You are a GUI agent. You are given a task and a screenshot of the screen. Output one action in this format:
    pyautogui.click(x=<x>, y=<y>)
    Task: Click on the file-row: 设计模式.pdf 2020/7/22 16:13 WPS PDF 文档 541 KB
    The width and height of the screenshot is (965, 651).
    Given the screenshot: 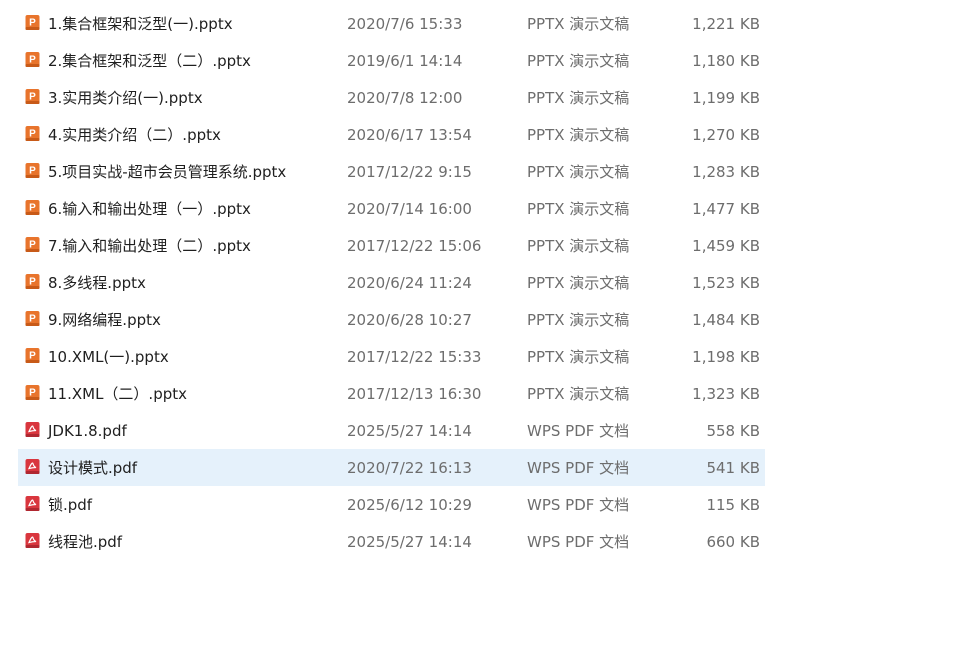 What is the action you would take?
    pyautogui.click(x=391, y=467)
    